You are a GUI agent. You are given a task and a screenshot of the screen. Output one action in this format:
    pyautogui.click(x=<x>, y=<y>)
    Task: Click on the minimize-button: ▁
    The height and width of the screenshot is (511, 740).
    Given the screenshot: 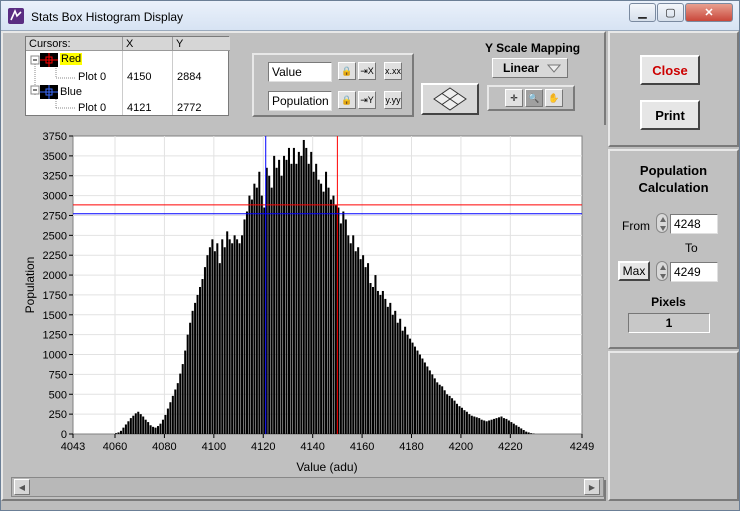 What is the action you would take?
    pyautogui.click(x=642, y=12)
    